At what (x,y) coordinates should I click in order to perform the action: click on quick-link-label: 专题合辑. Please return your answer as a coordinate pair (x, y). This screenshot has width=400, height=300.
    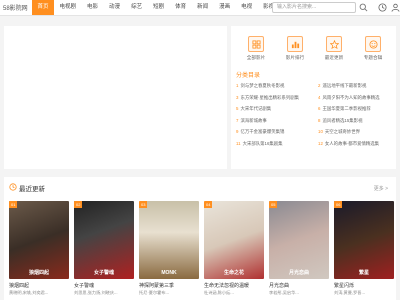
    Looking at the image, I should click on (373, 57).